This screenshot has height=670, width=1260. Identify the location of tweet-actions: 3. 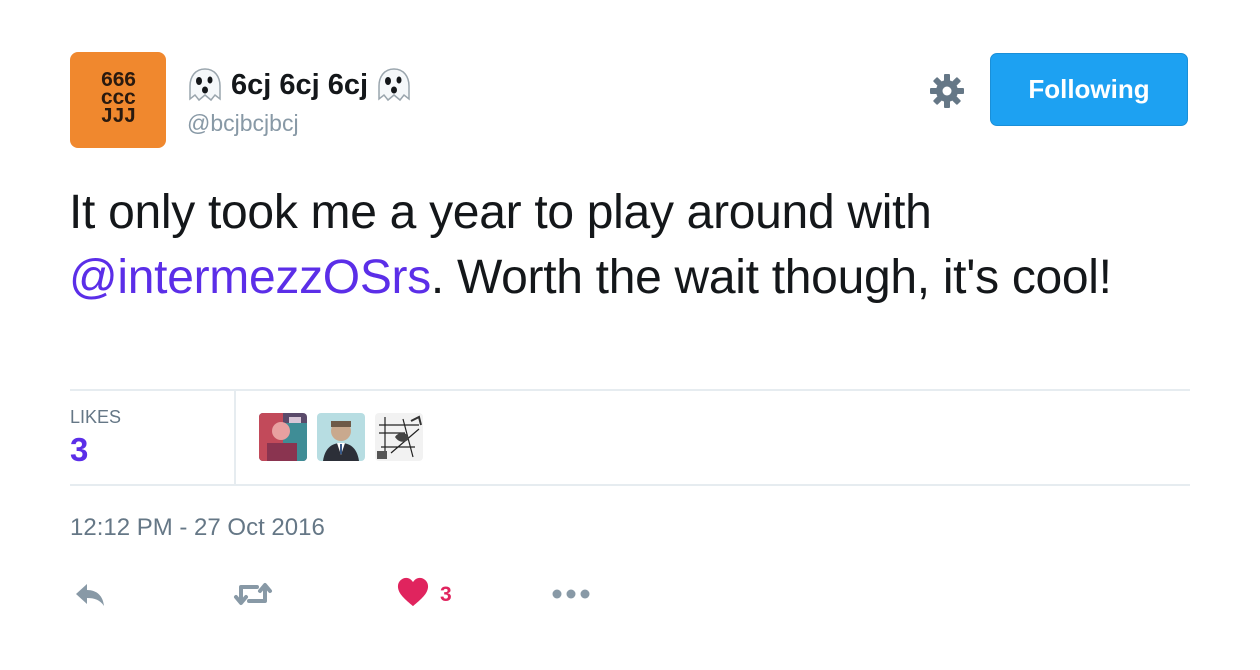
(370, 596).